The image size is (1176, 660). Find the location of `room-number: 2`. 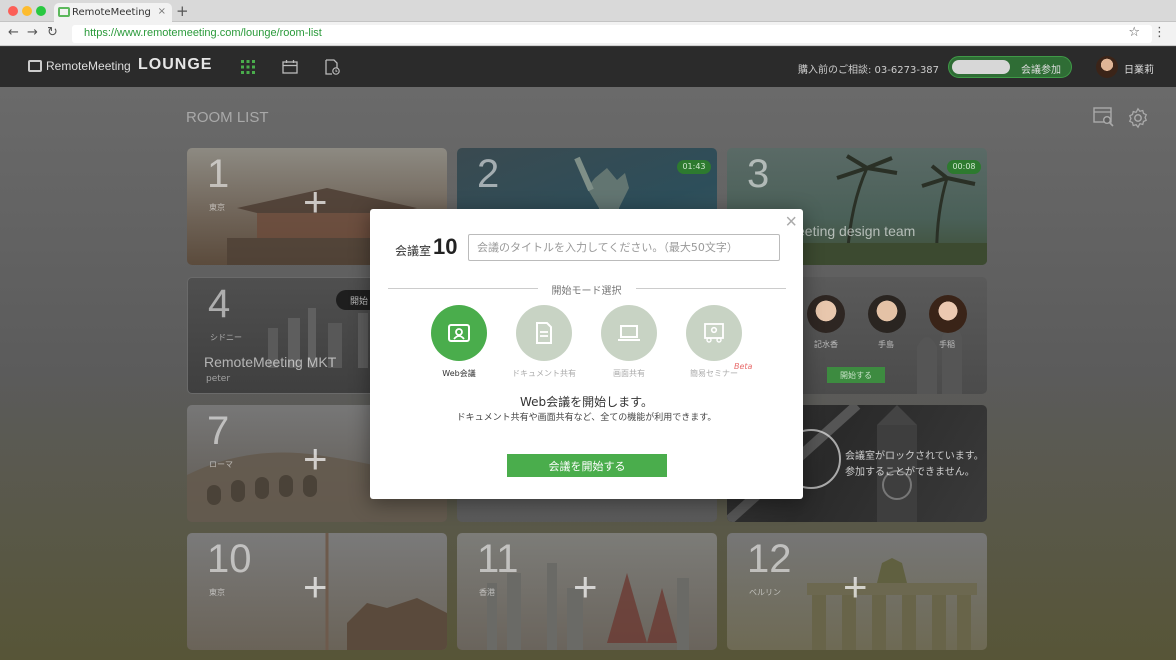

room-number: 2 is located at coordinates (488, 174).